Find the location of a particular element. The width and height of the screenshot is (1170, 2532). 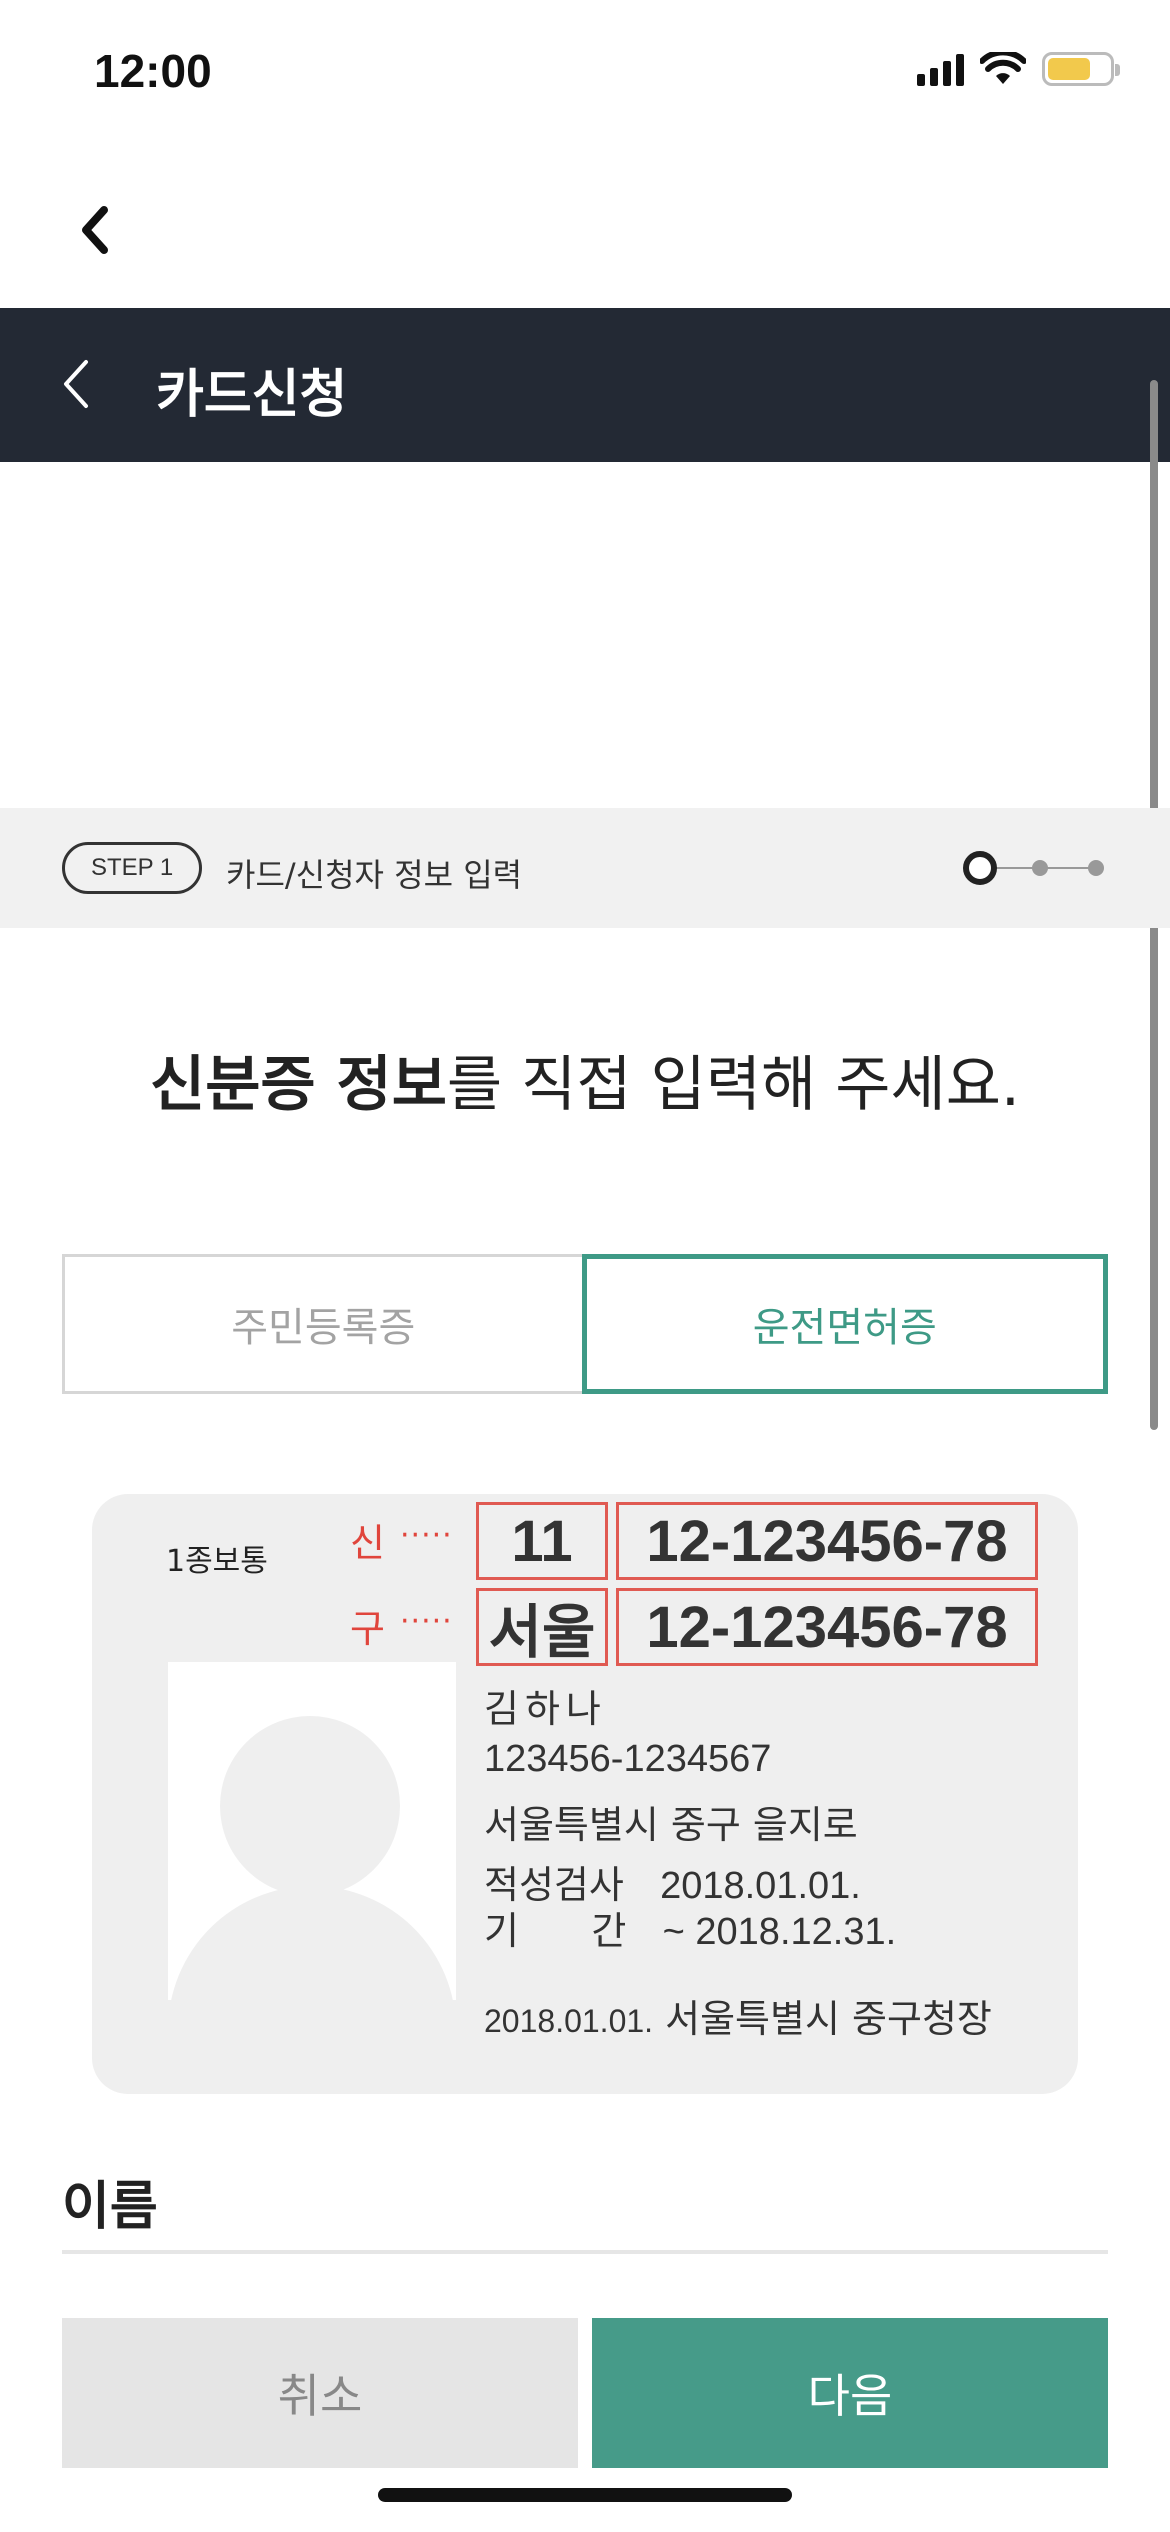

wifi-icon is located at coordinates (1003, 68).